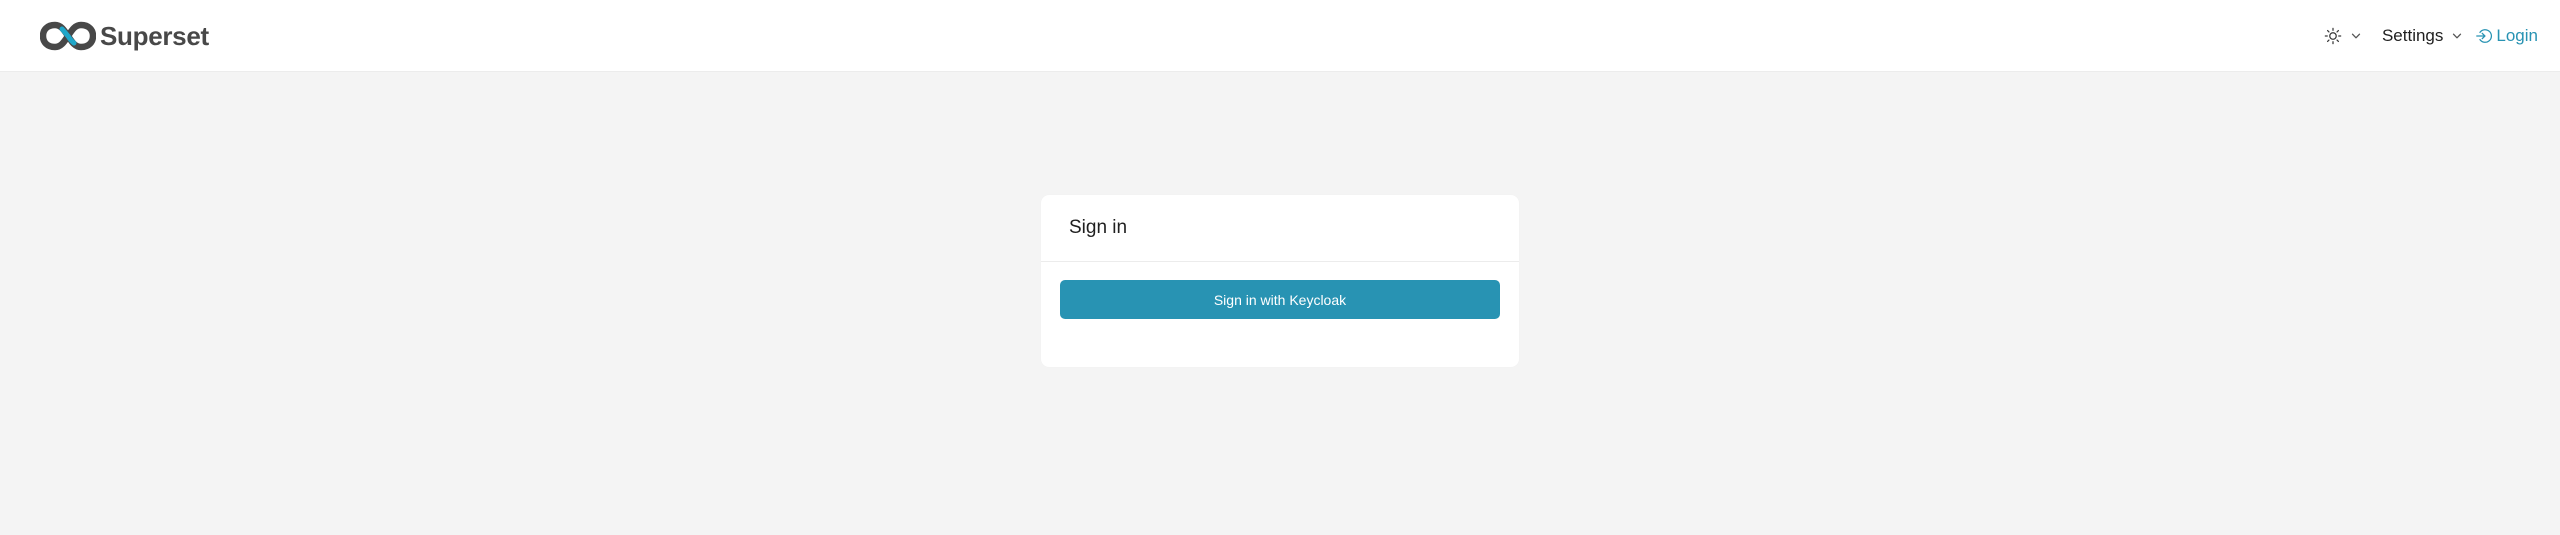 The height and width of the screenshot is (535, 2560). Describe the element at coordinates (2484, 36) in the screenshot. I see `login-icon` at that location.